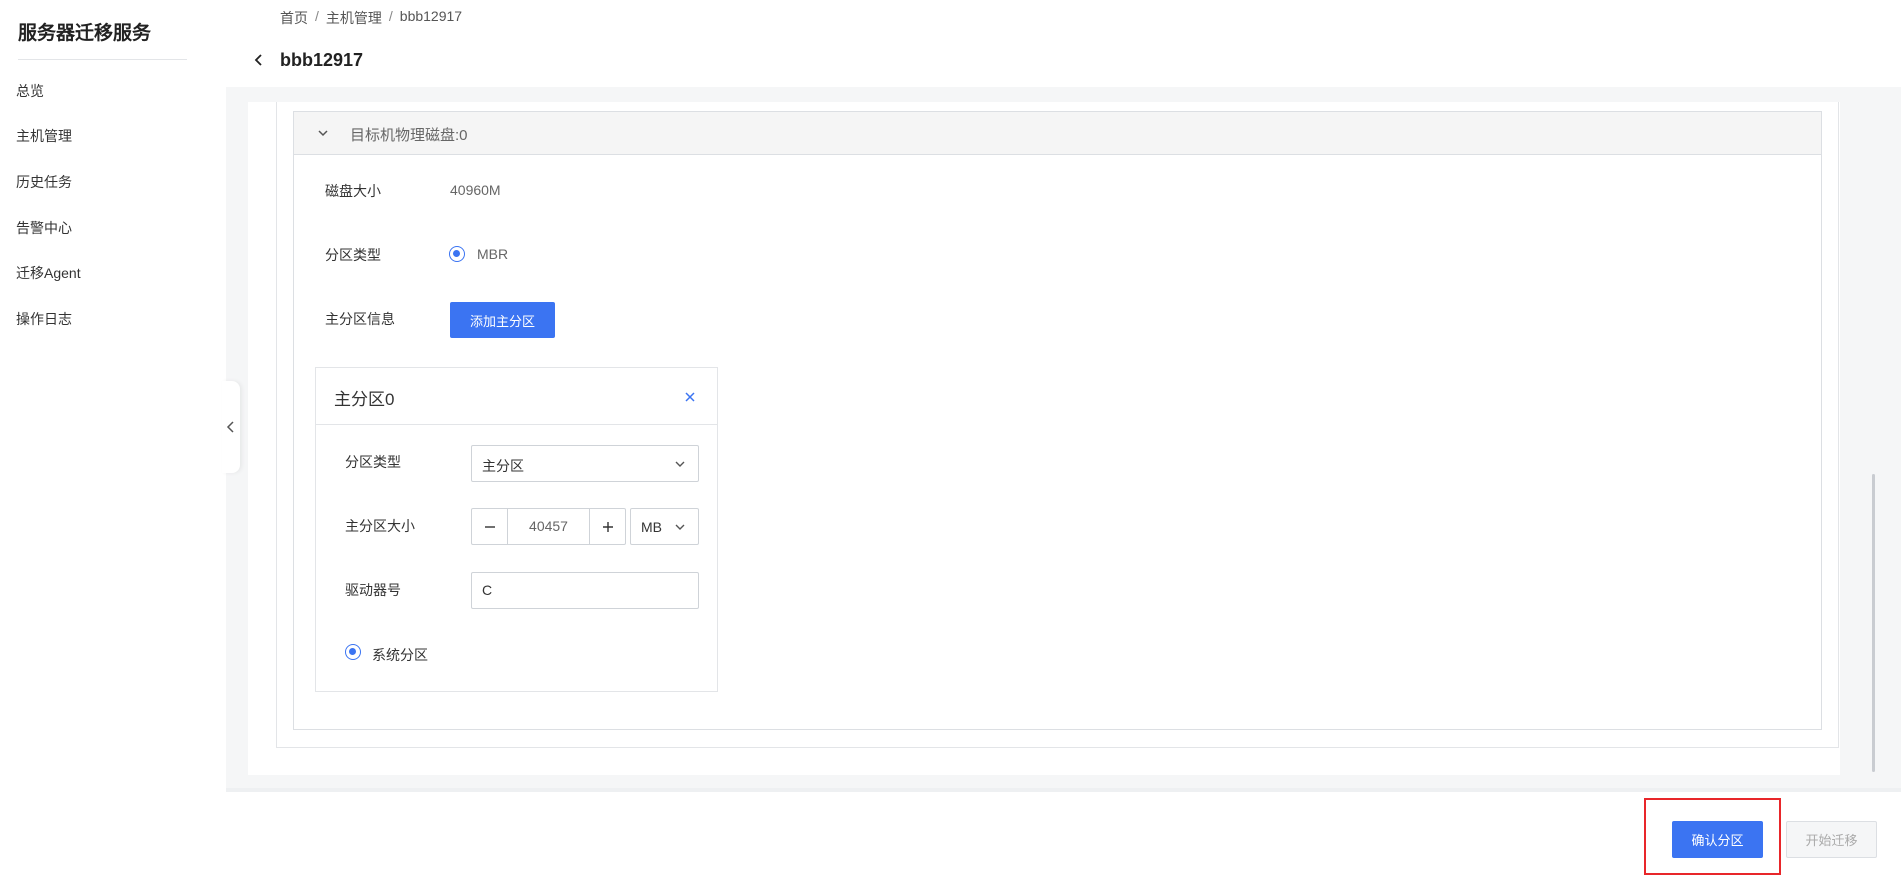 Image resolution: width=1901 pixels, height=877 pixels. What do you see at coordinates (690, 397) in the screenshot?
I see `close-icon` at bounding box center [690, 397].